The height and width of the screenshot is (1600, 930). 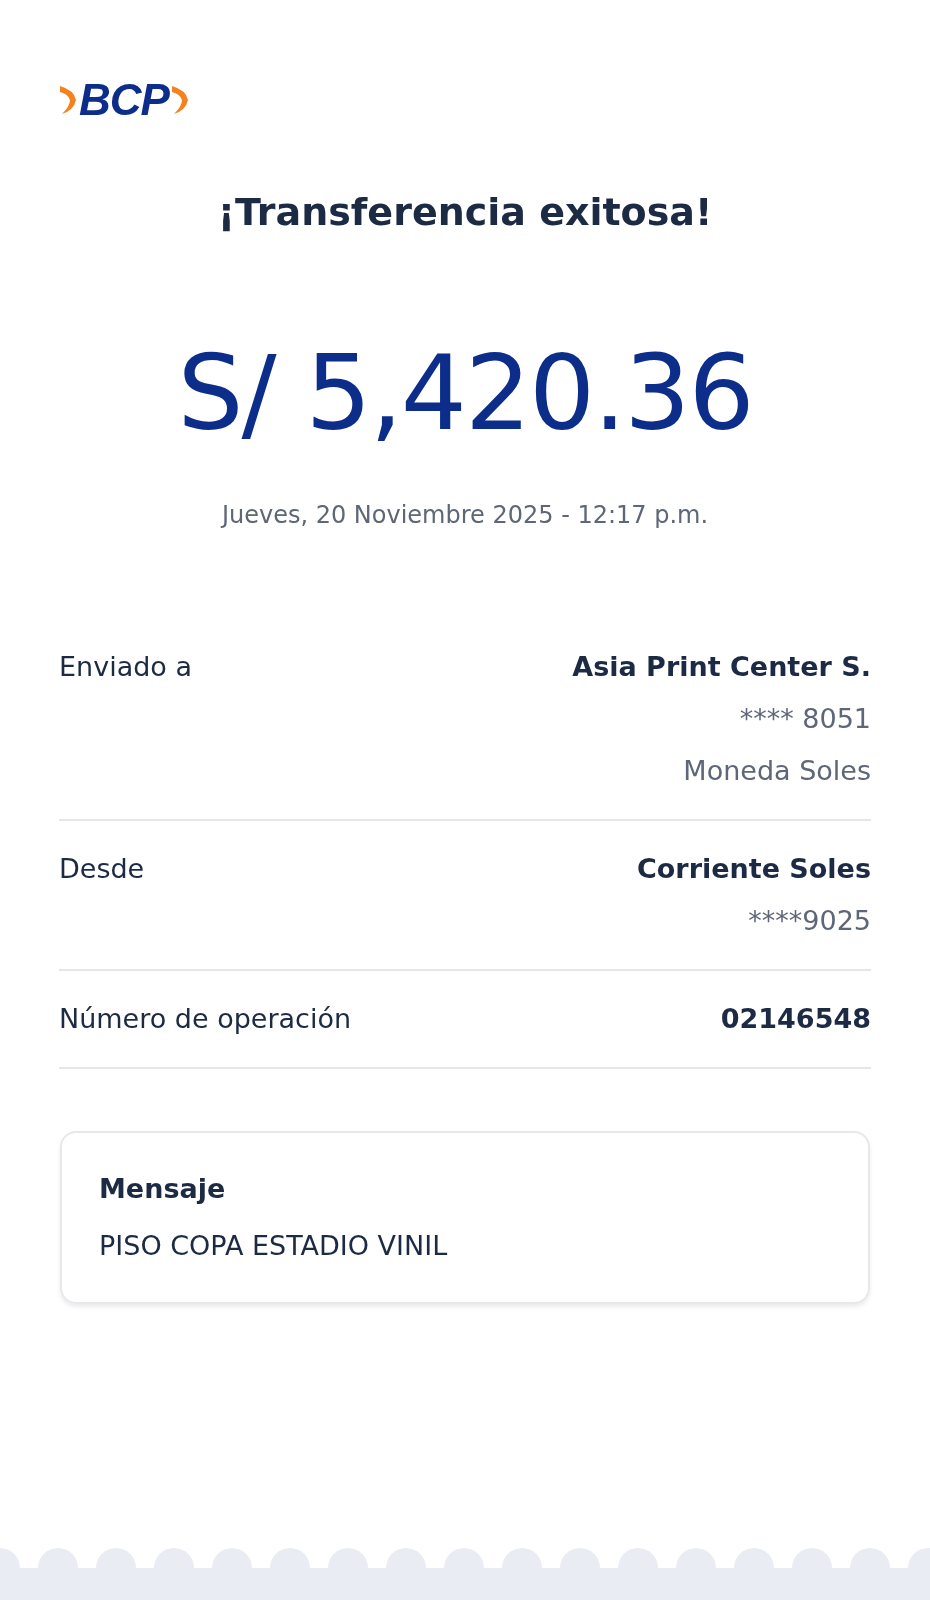 What do you see at coordinates (465, 212) in the screenshot?
I see `success-title: ¡Transferencia exitosa!` at bounding box center [465, 212].